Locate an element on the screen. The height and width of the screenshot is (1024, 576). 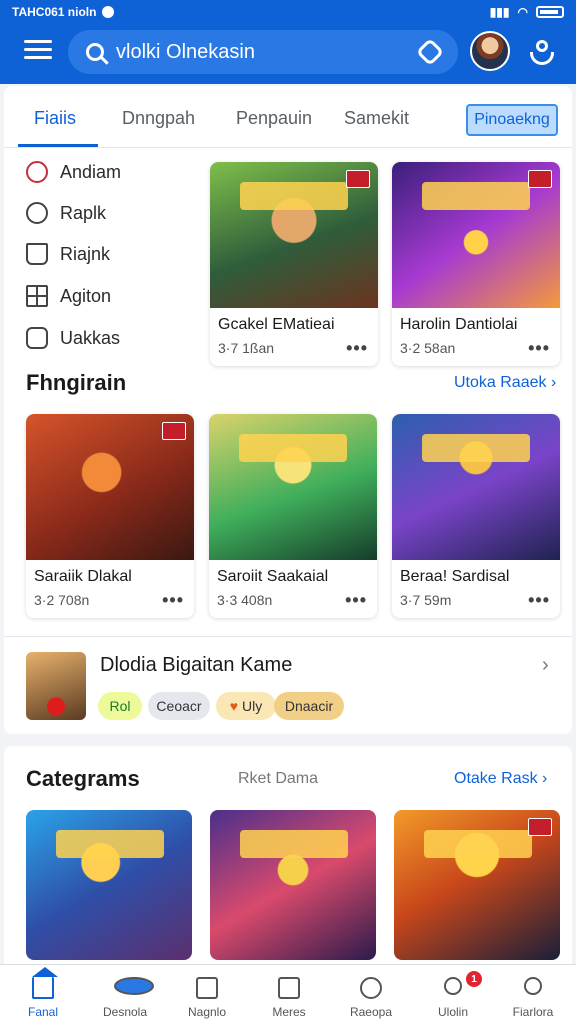
search-input is located at coordinates (268, 52).